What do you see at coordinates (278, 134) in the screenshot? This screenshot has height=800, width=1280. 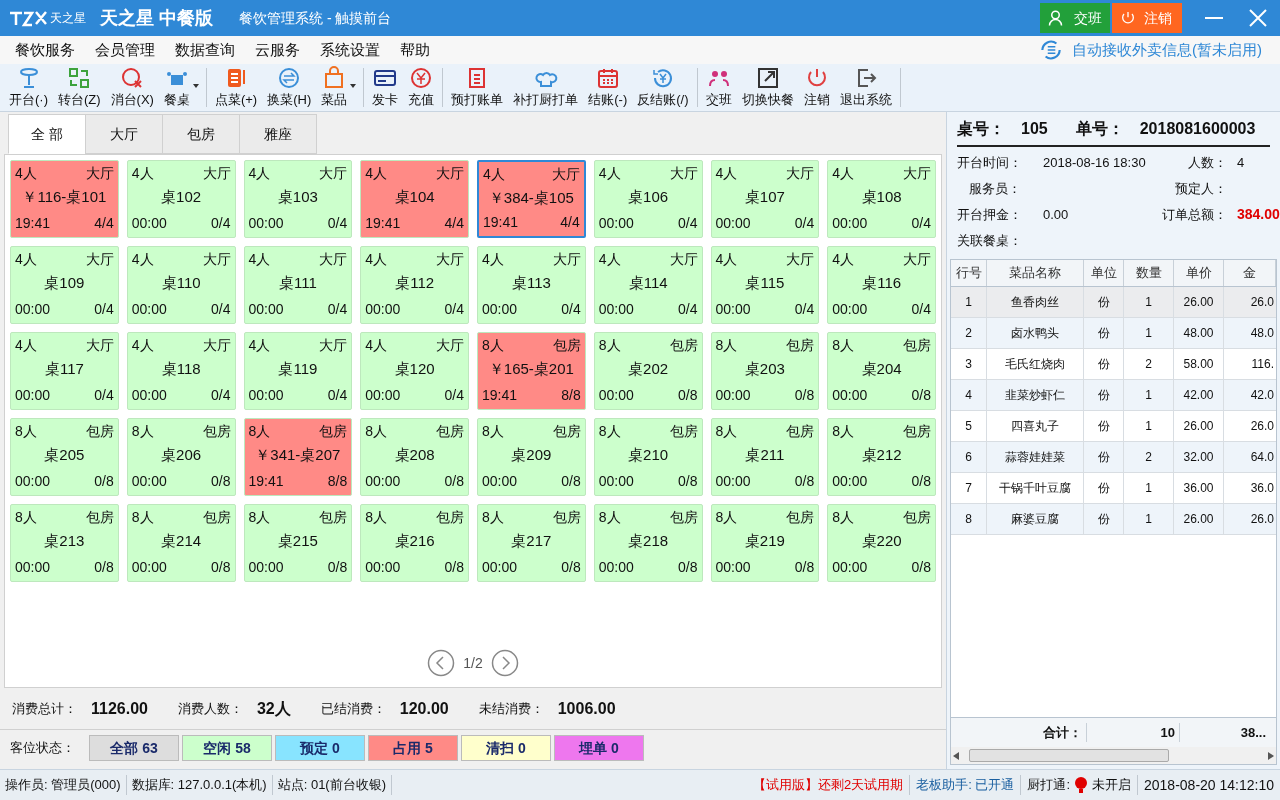 I see `tab: 雅座` at bounding box center [278, 134].